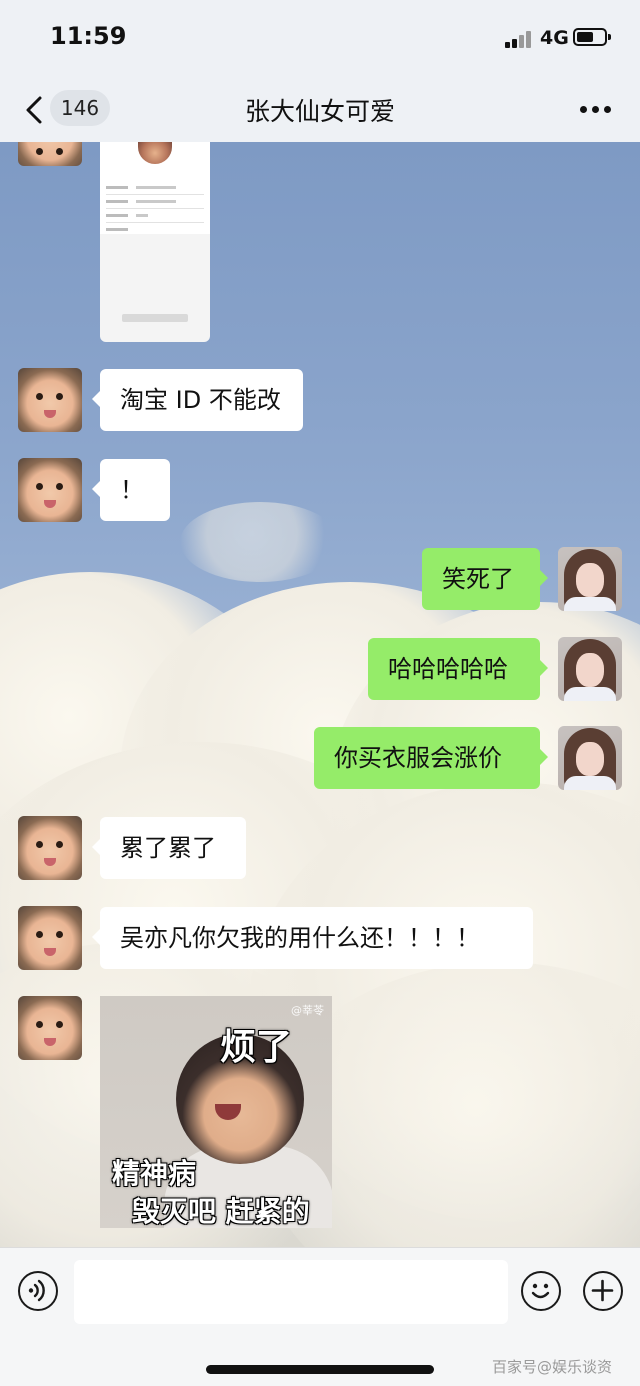 The image size is (640, 1386). What do you see at coordinates (552, 1367) in the screenshot?
I see `source-watermark: 百家号@娱乐谈资` at bounding box center [552, 1367].